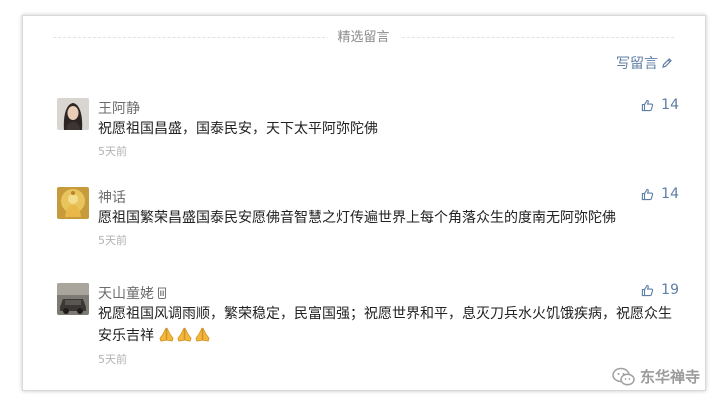 This screenshot has height=405, width=720. I want to click on cup-badge-icon, so click(162, 293).